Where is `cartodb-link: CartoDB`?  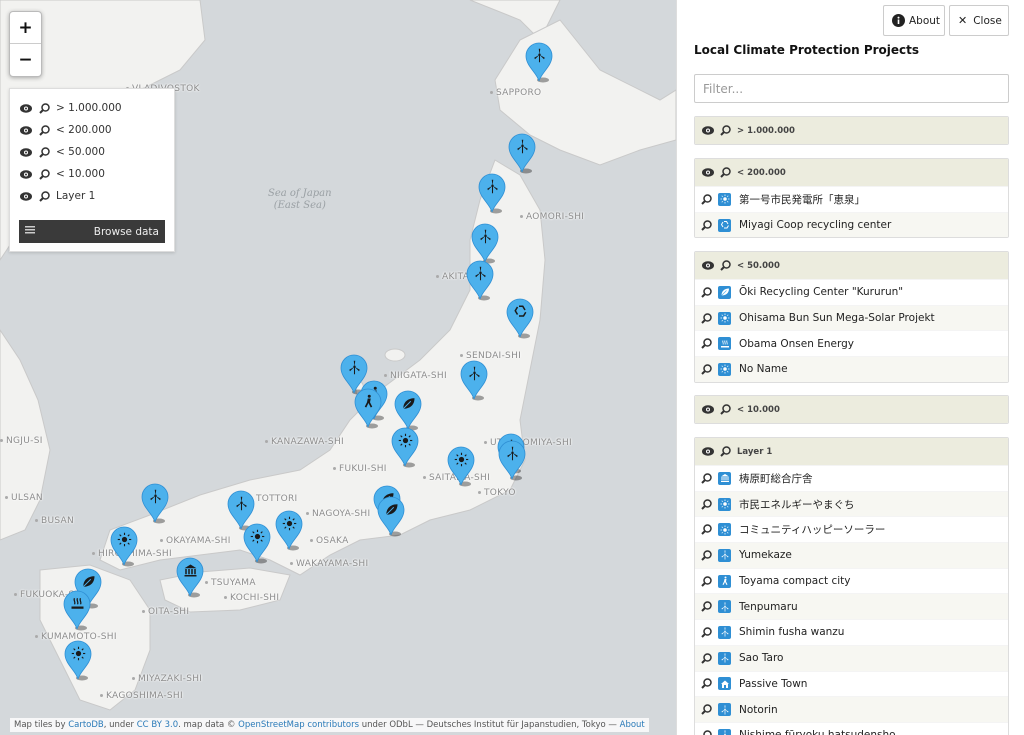 cartodb-link: CartoDB is located at coordinates (86, 725).